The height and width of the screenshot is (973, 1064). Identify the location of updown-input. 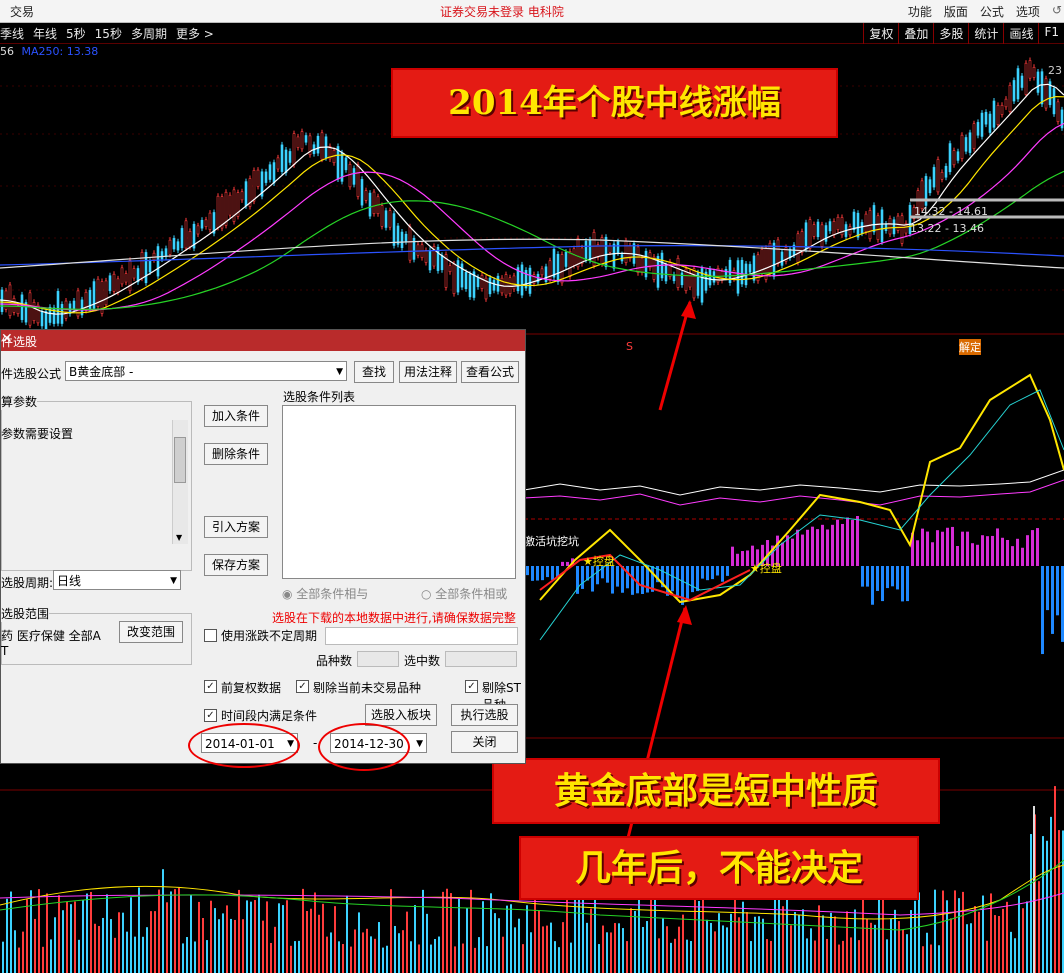
(421, 636).